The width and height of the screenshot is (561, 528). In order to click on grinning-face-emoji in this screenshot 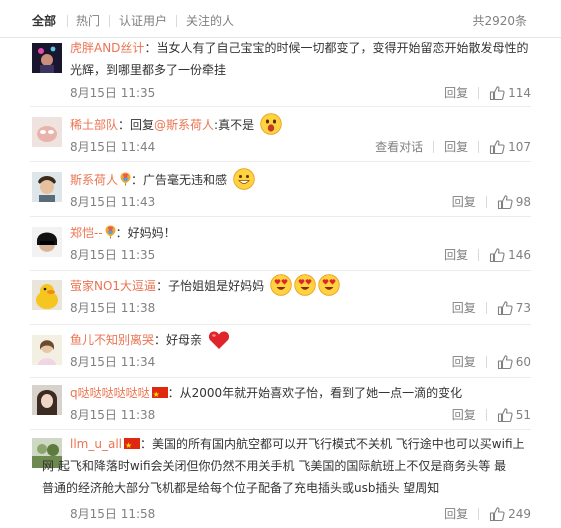, I will do `click(244, 179)`.